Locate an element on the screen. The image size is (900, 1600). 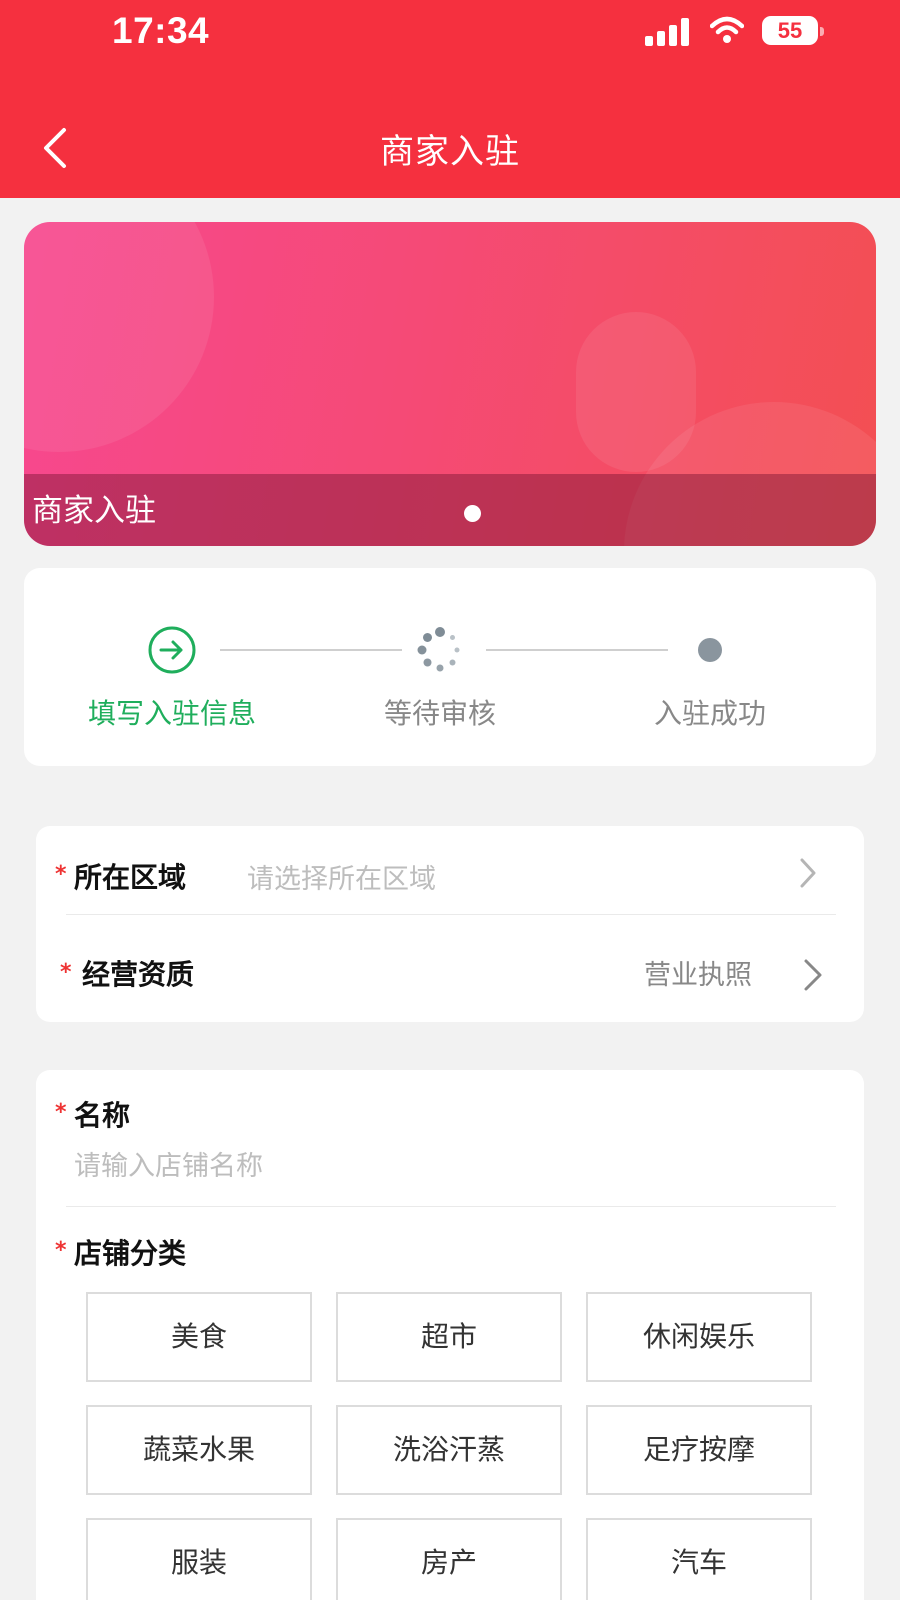
category-option: 休闲娱乐 is located at coordinates (699, 1337).